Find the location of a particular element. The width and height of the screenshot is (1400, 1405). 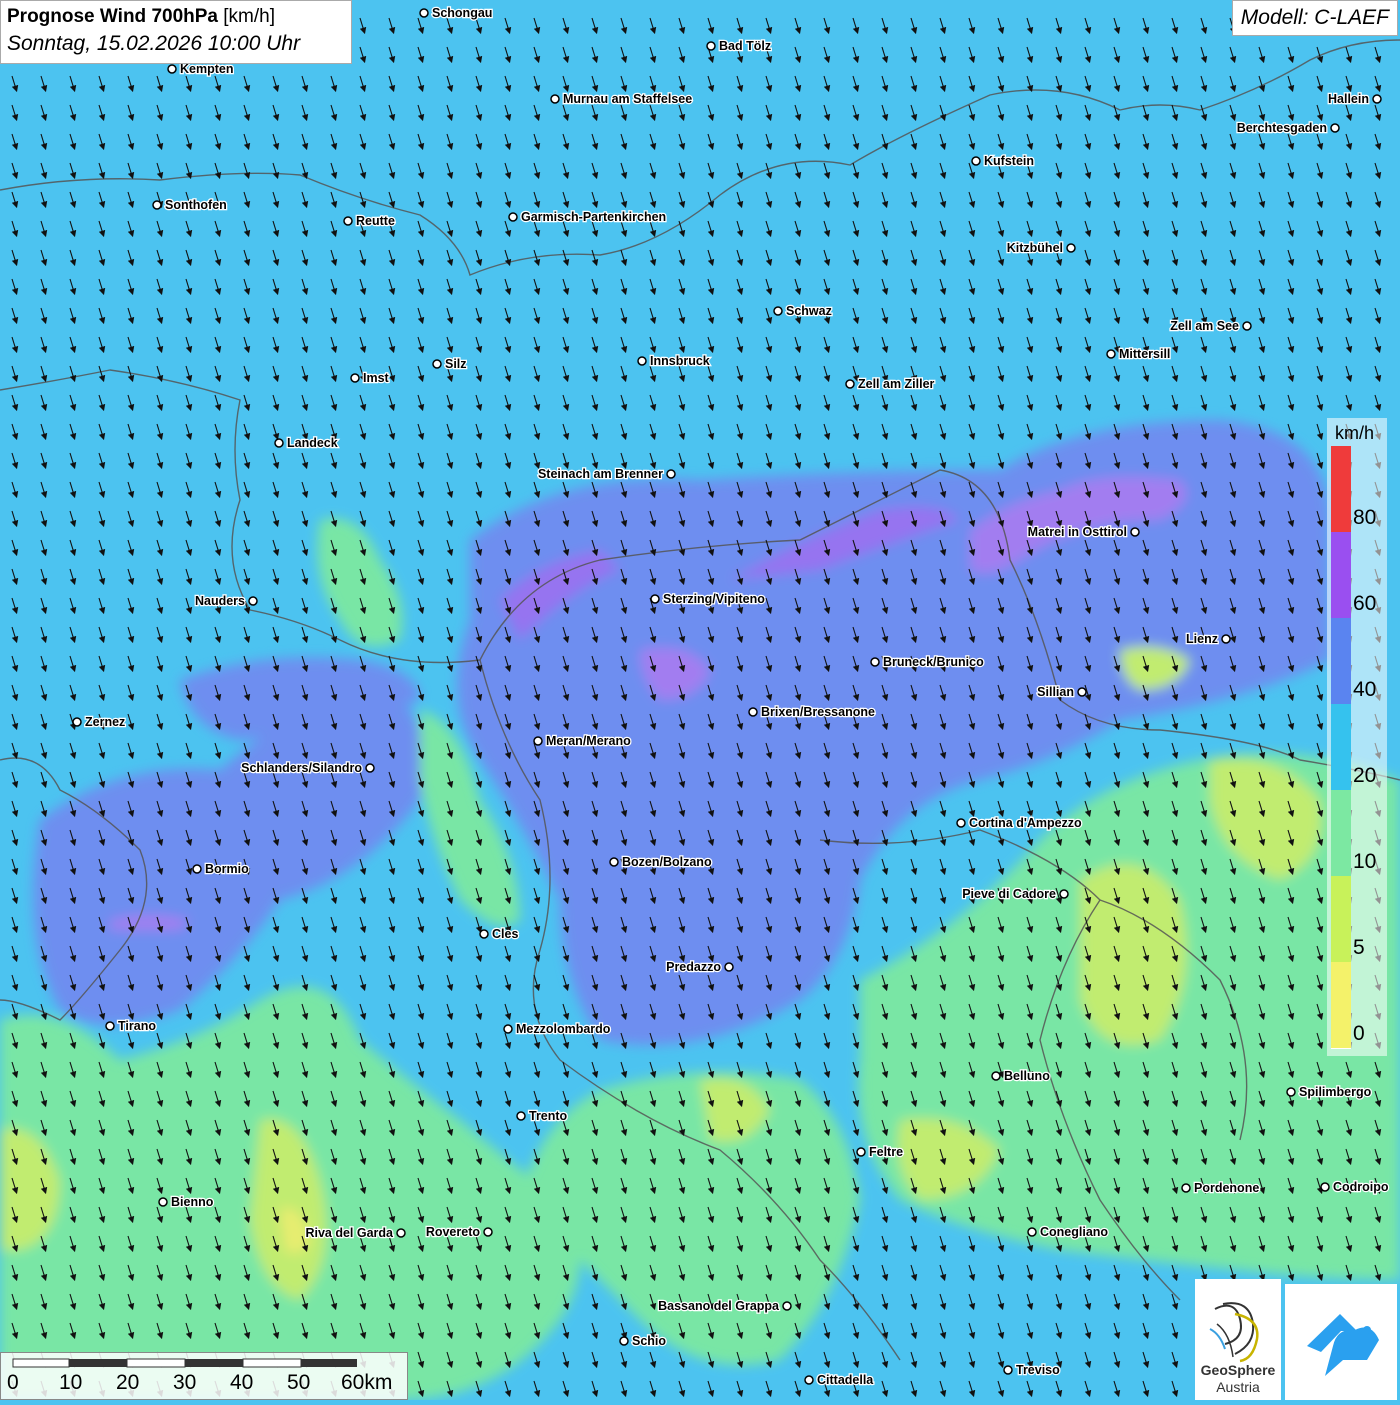

city-marker: Sterzing/Vipiteno is located at coordinates (708, 599).